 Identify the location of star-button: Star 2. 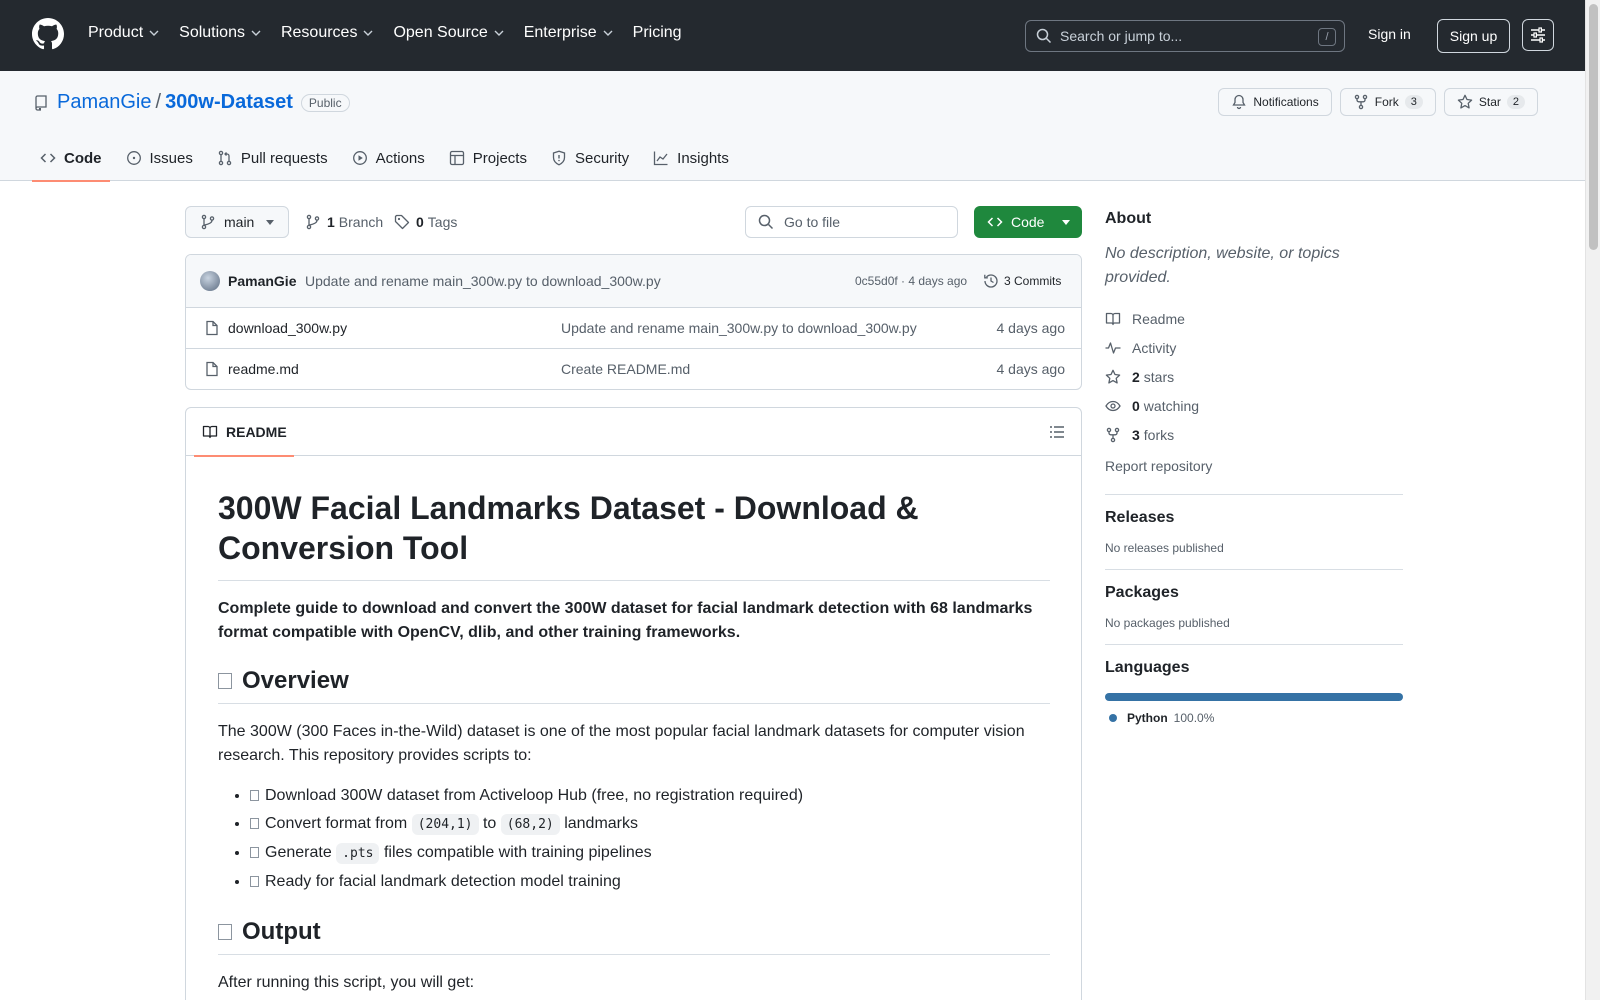
(1490, 102).